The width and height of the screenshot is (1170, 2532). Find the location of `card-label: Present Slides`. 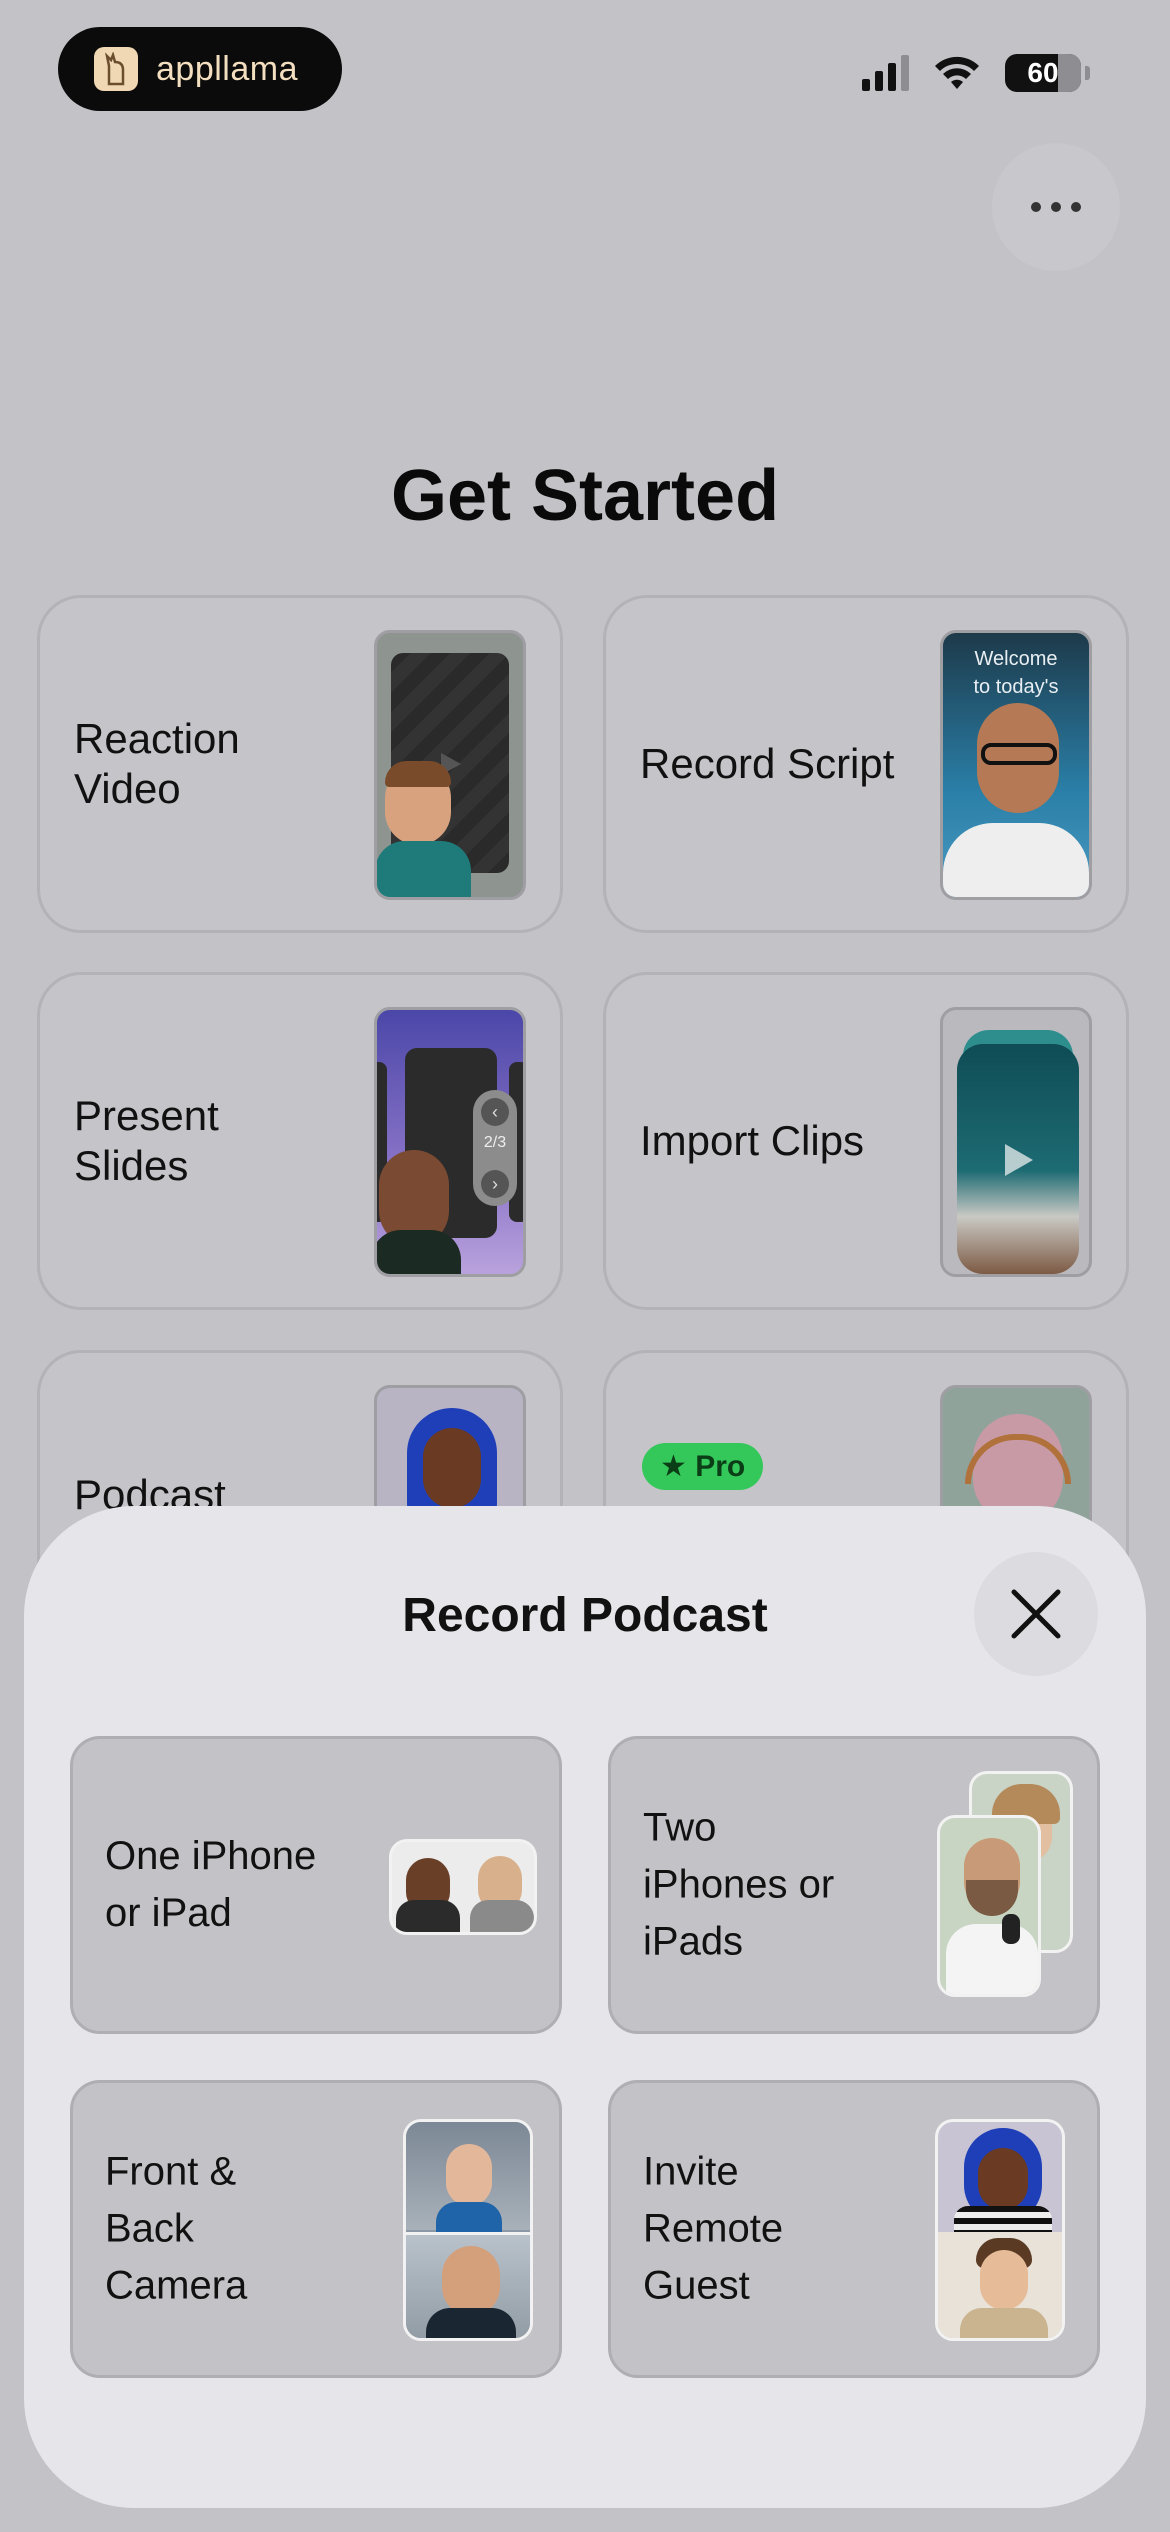

card-label: Present Slides is located at coordinates (146, 1140).